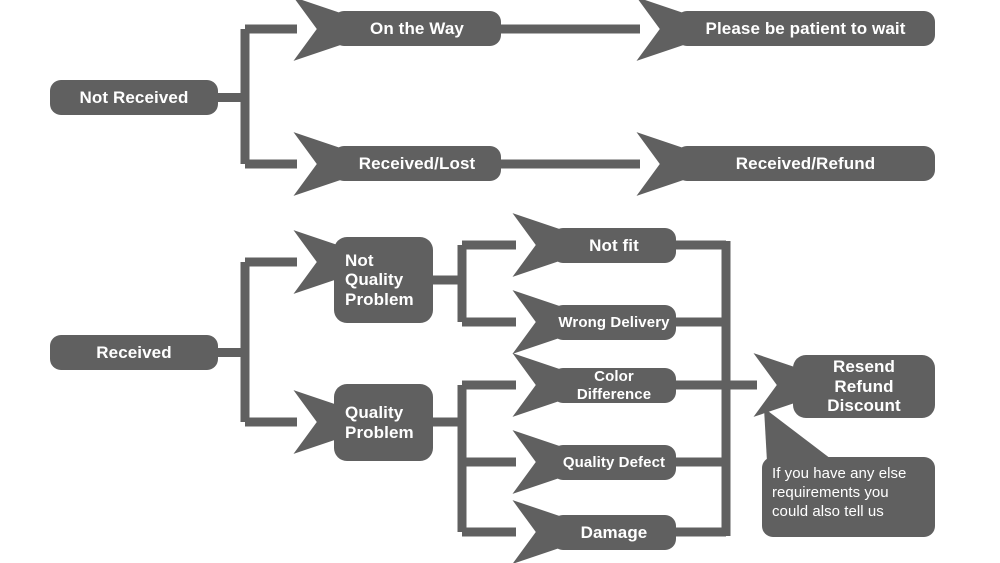  Describe the element at coordinates (864, 406) in the screenshot. I see `node-resend-line3: Discount` at that location.